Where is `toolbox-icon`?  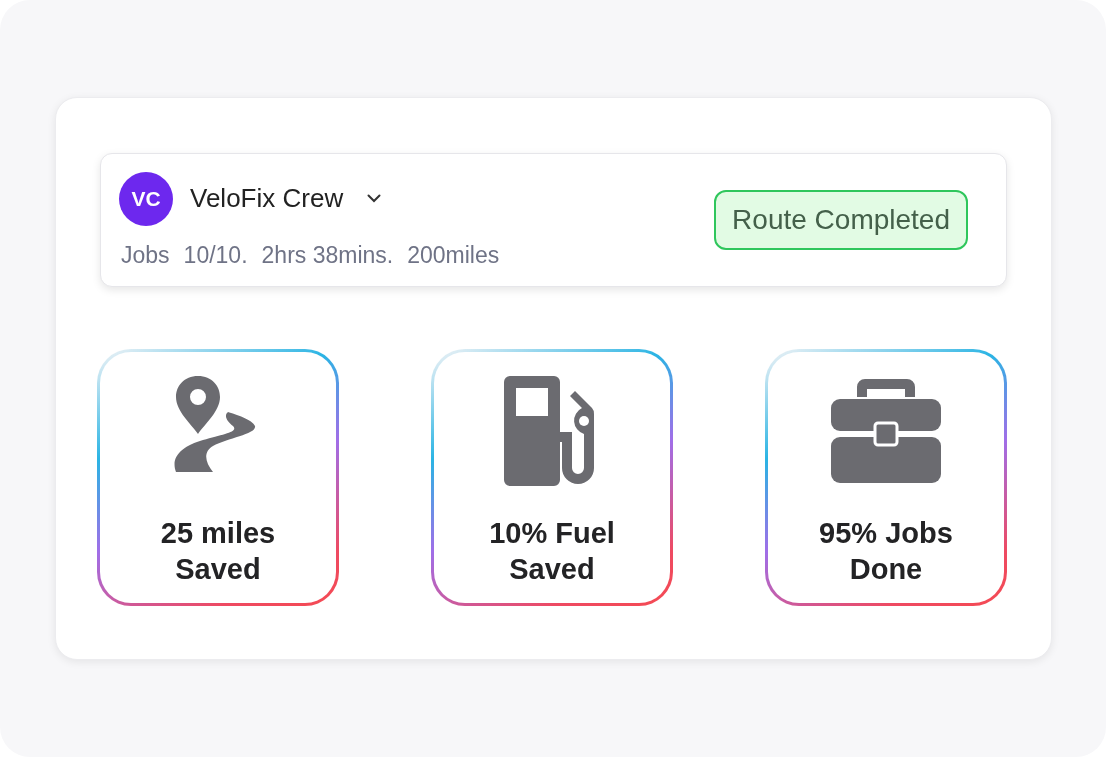 toolbox-icon is located at coordinates (886, 431).